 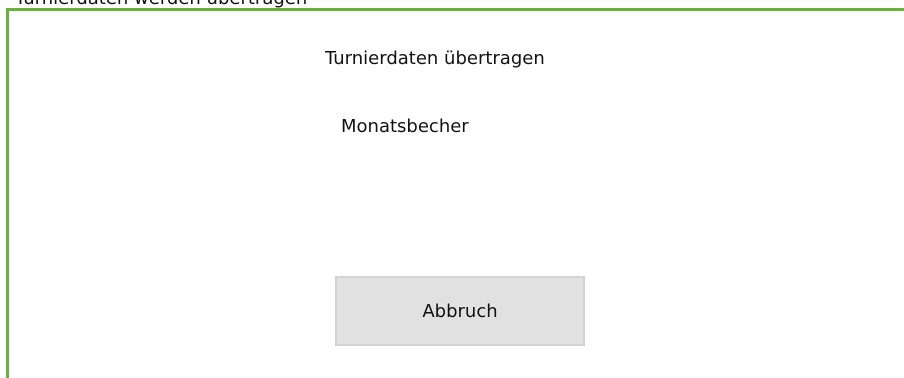 What do you see at coordinates (405, 126) in the screenshot?
I see `tournament-name: Monatsbecher` at bounding box center [405, 126].